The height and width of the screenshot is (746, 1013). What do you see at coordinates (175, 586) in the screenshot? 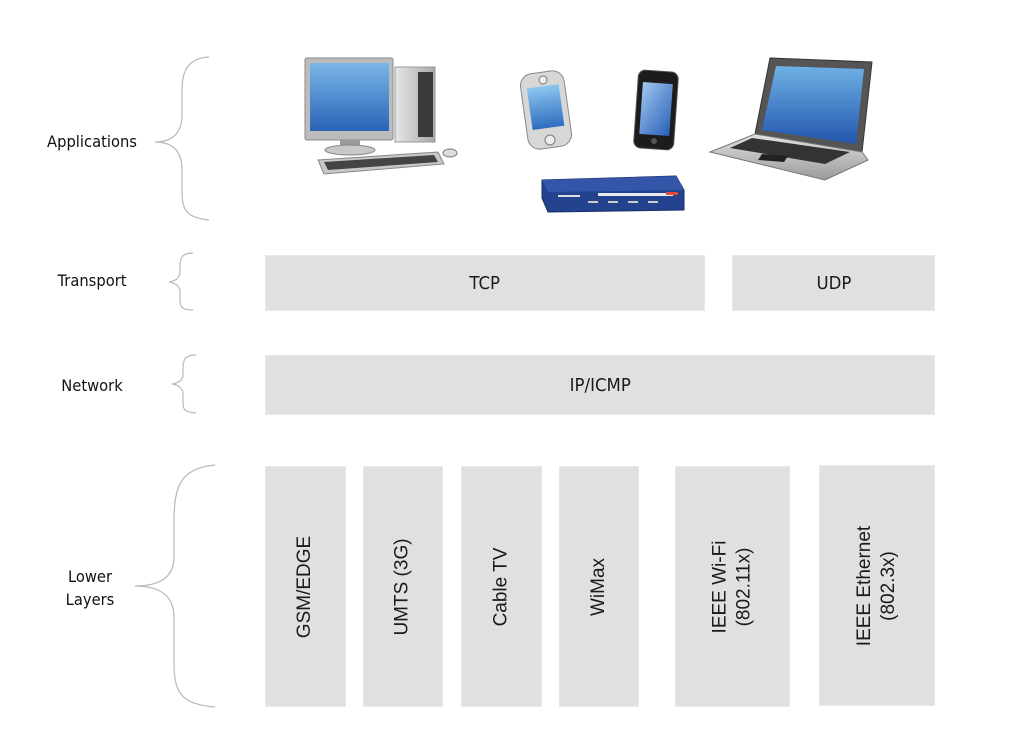
I see `brace-lower-layers` at bounding box center [175, 586].